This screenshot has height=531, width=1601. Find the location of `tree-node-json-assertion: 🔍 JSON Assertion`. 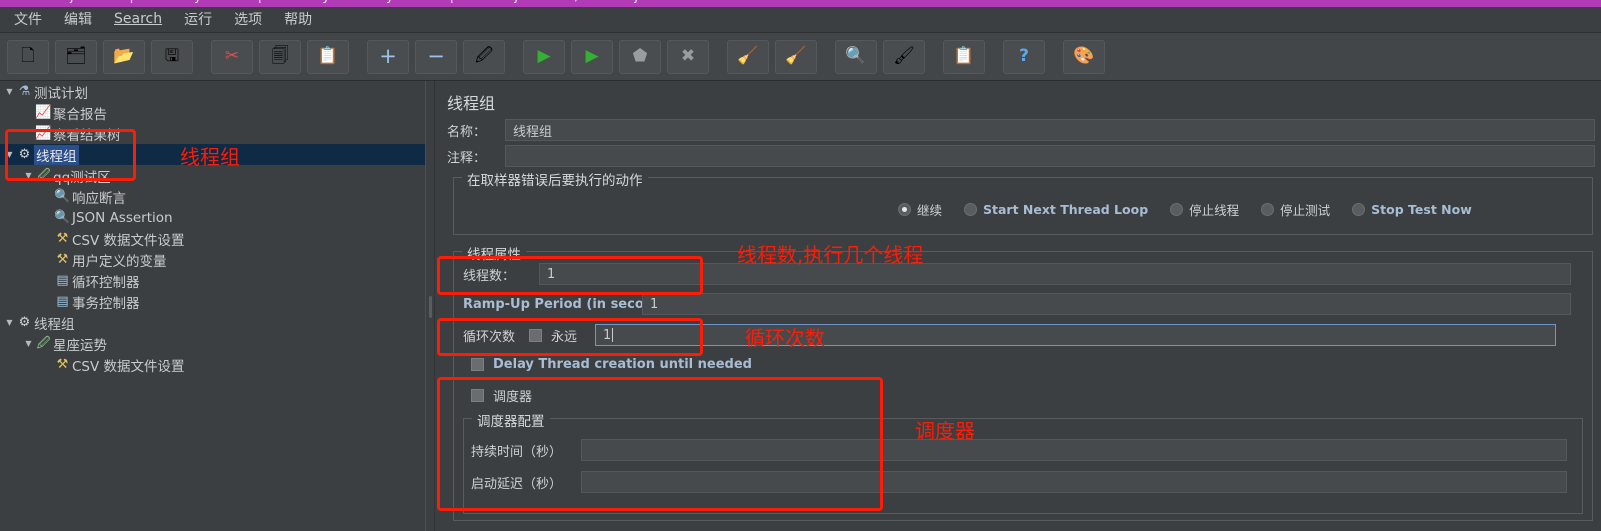

tree-node-json-assertion: 🔍 JSON Assertion is located at coordinates (212, 217).